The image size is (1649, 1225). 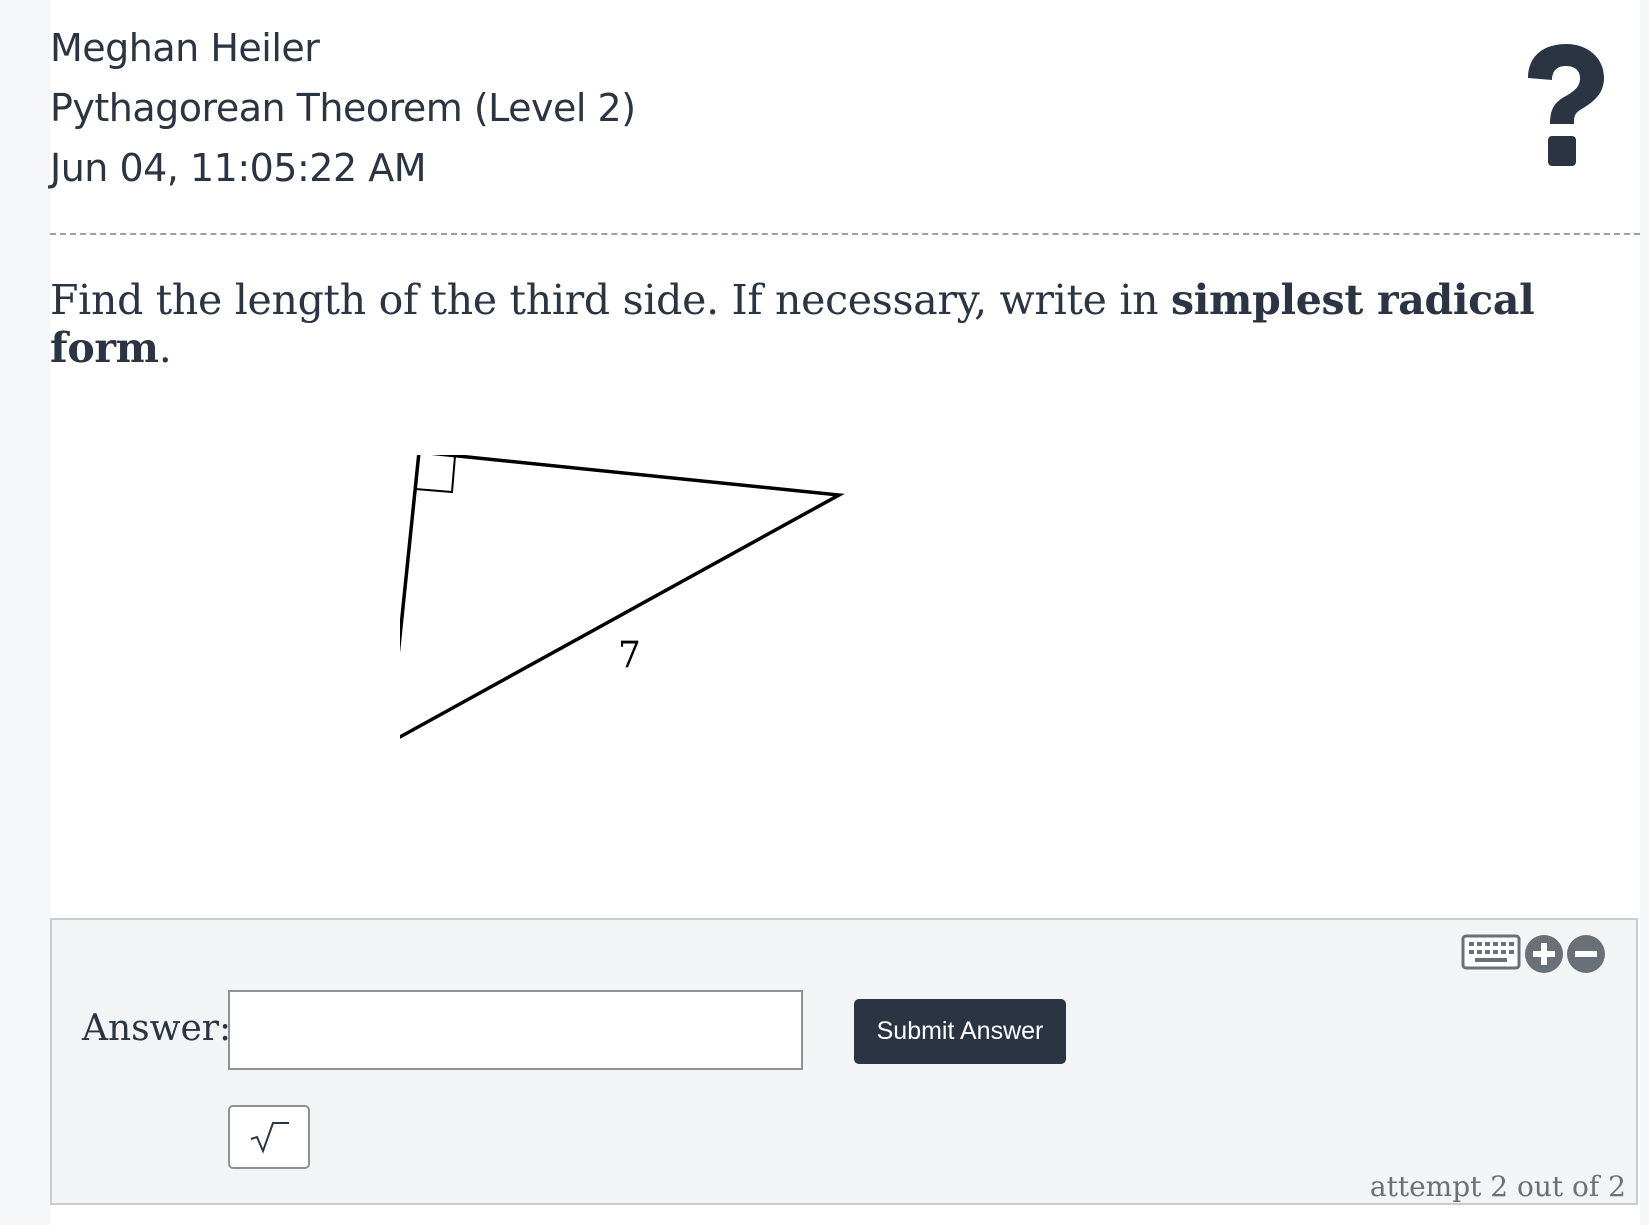 I want to click on student-name: Meghan Heiler, so click(x=185, y=48).